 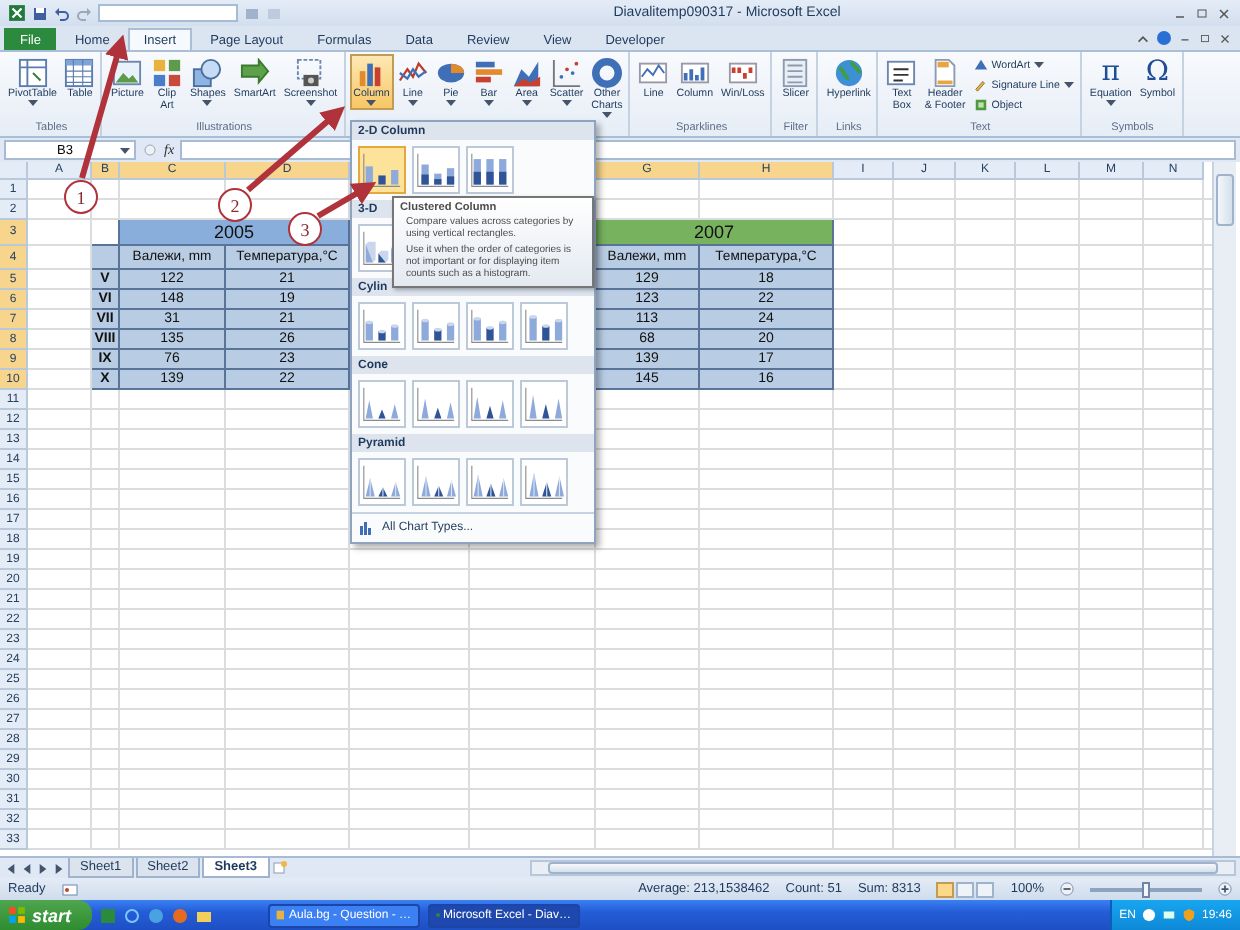 I want to click on horizontal-scrollbar, so click(x=882, y=868).